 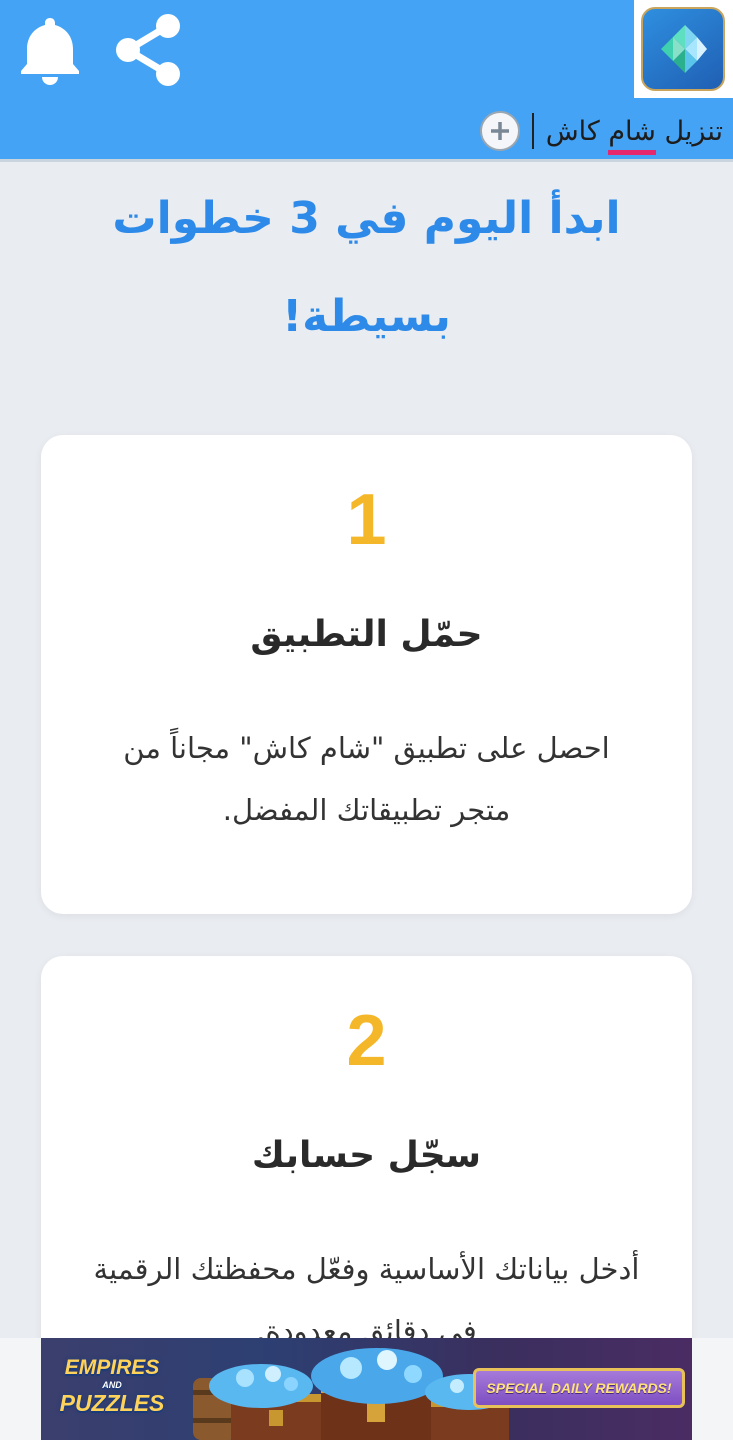 I want to click on search-query-text: تنزيل شام كاش, so click(x=634, y=131).